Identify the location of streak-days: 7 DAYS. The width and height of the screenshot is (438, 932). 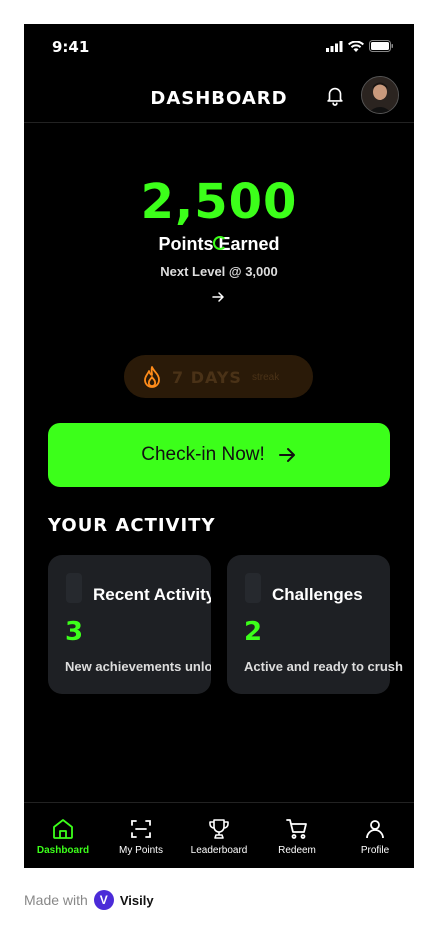
(207, 377).